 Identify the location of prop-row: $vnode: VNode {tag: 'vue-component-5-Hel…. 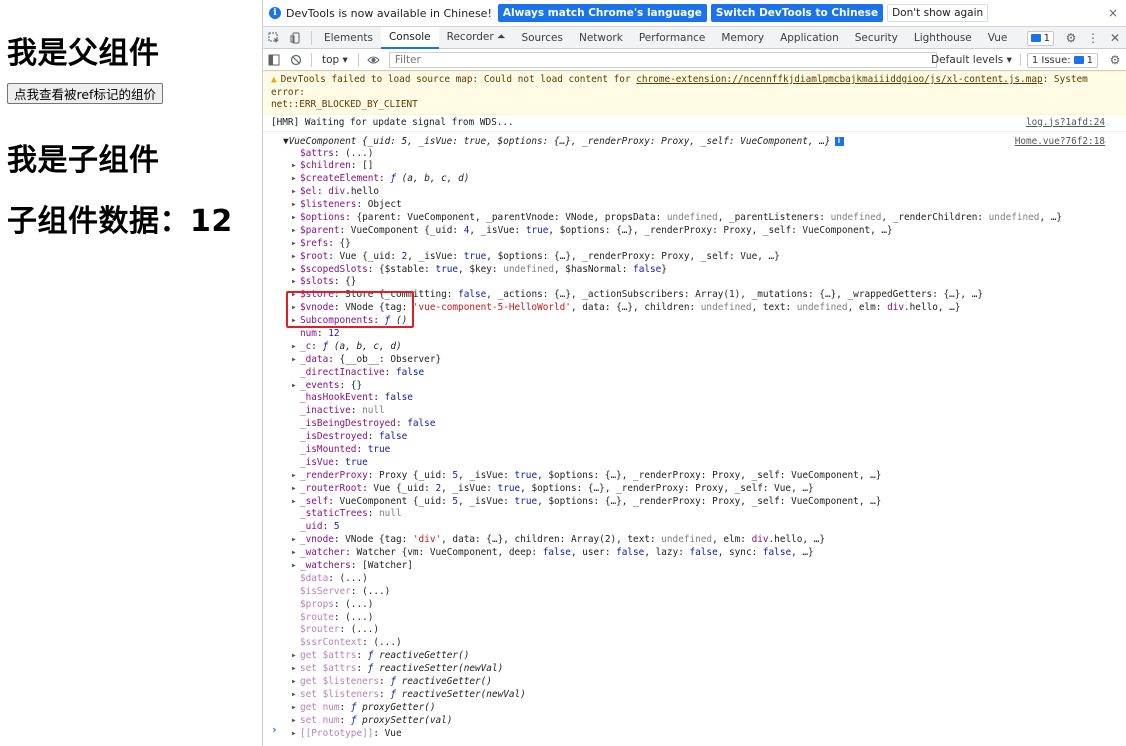
(694, 308).